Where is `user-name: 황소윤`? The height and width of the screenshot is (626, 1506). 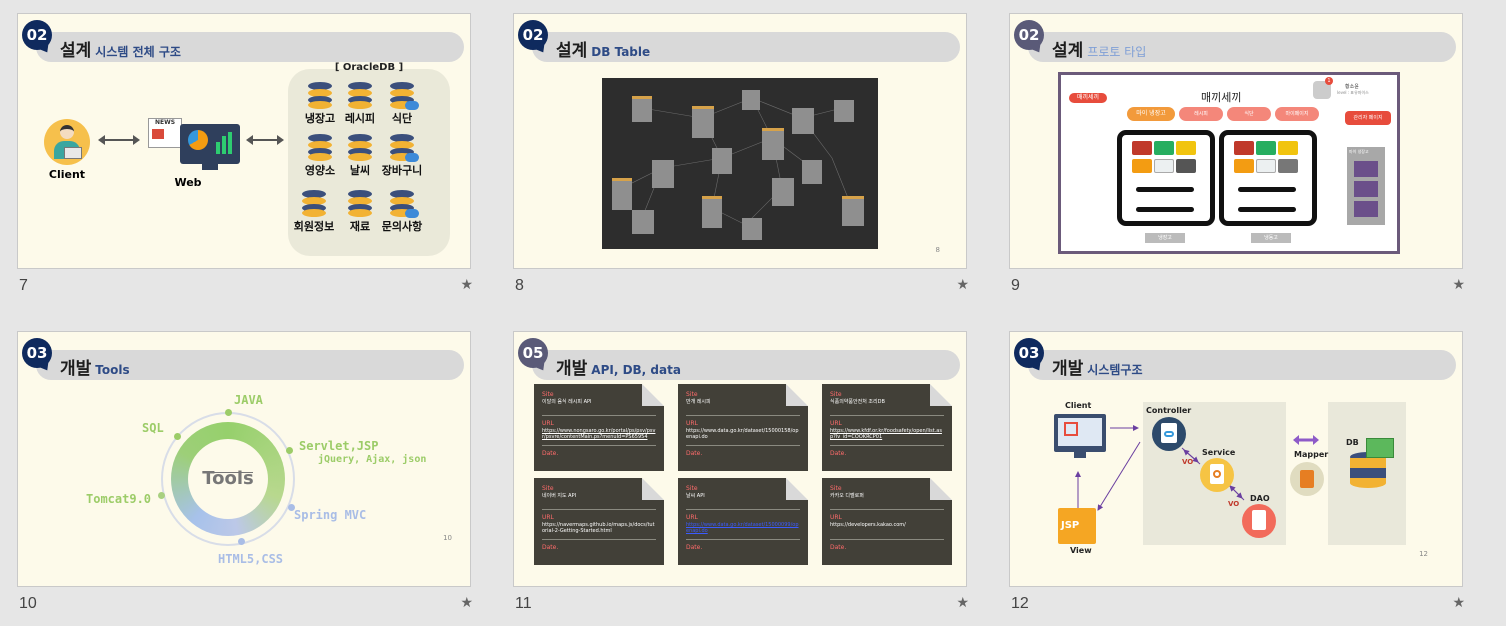 user-name: 황소윤 is located at coordinates (1352, 87).